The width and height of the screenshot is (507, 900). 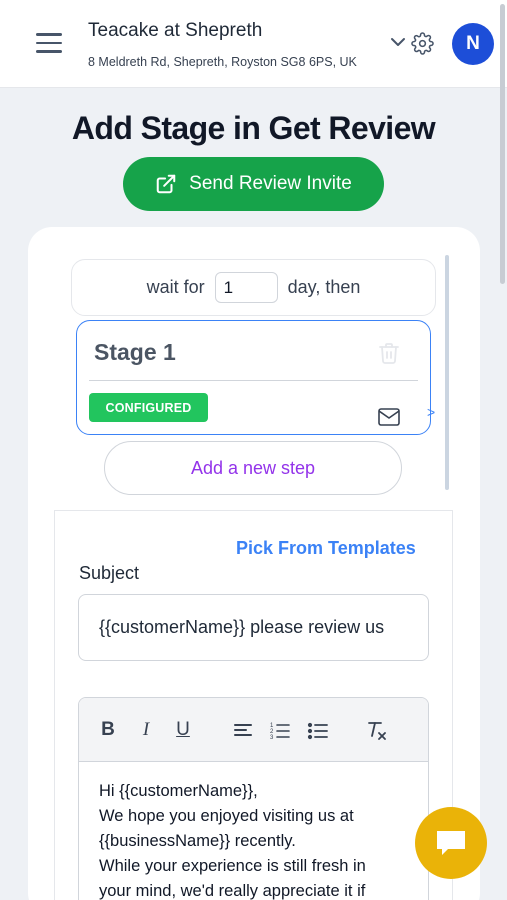 What do you see at coordinates (253, 128) in the screenshot?
I see `page-title: Add Stage in Get Review` at bounding box center [253, 128].